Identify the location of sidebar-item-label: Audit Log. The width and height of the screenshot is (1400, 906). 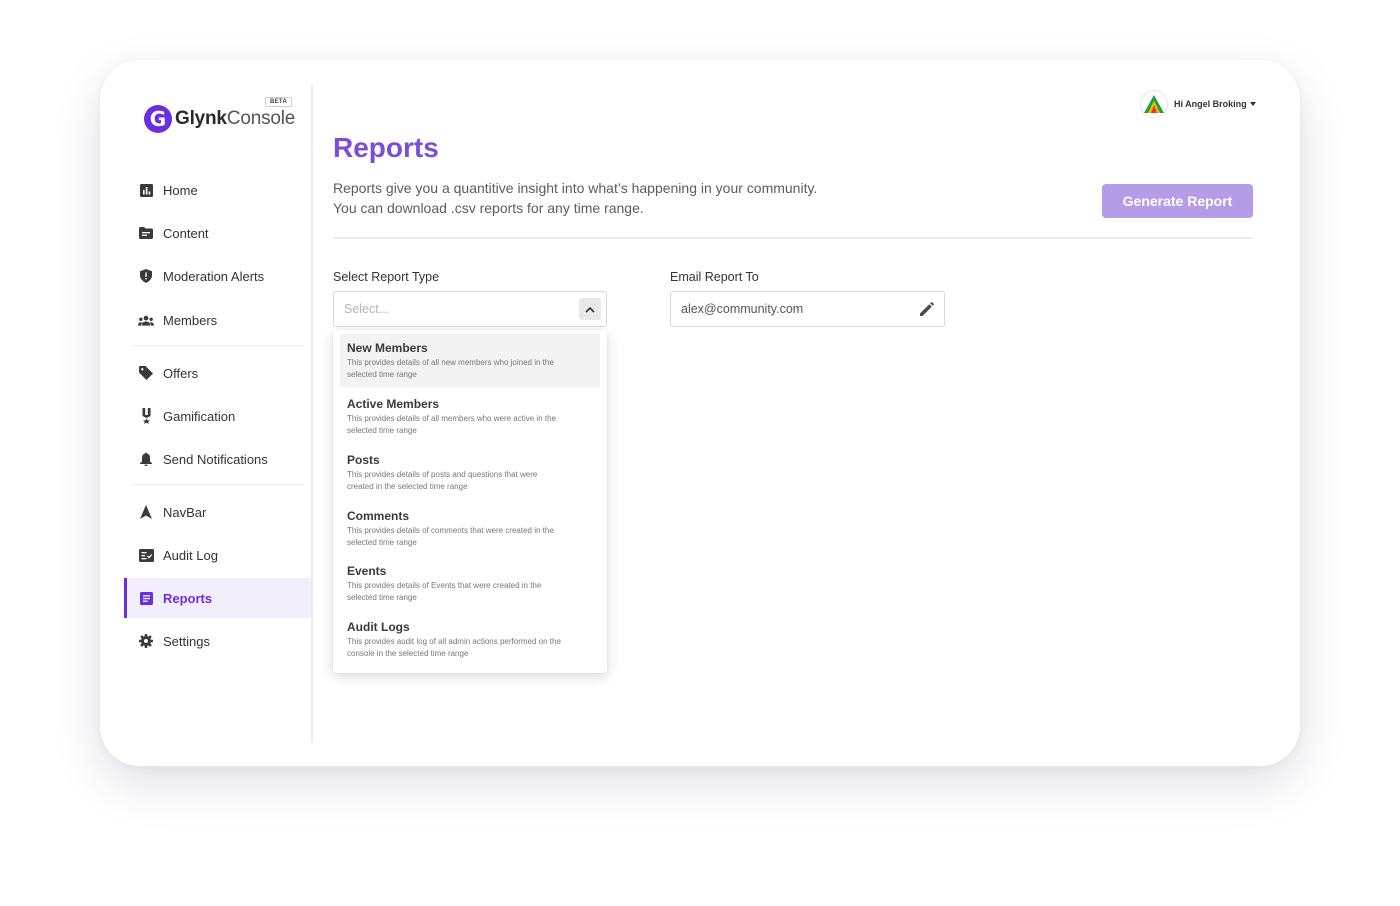
(190, 555).